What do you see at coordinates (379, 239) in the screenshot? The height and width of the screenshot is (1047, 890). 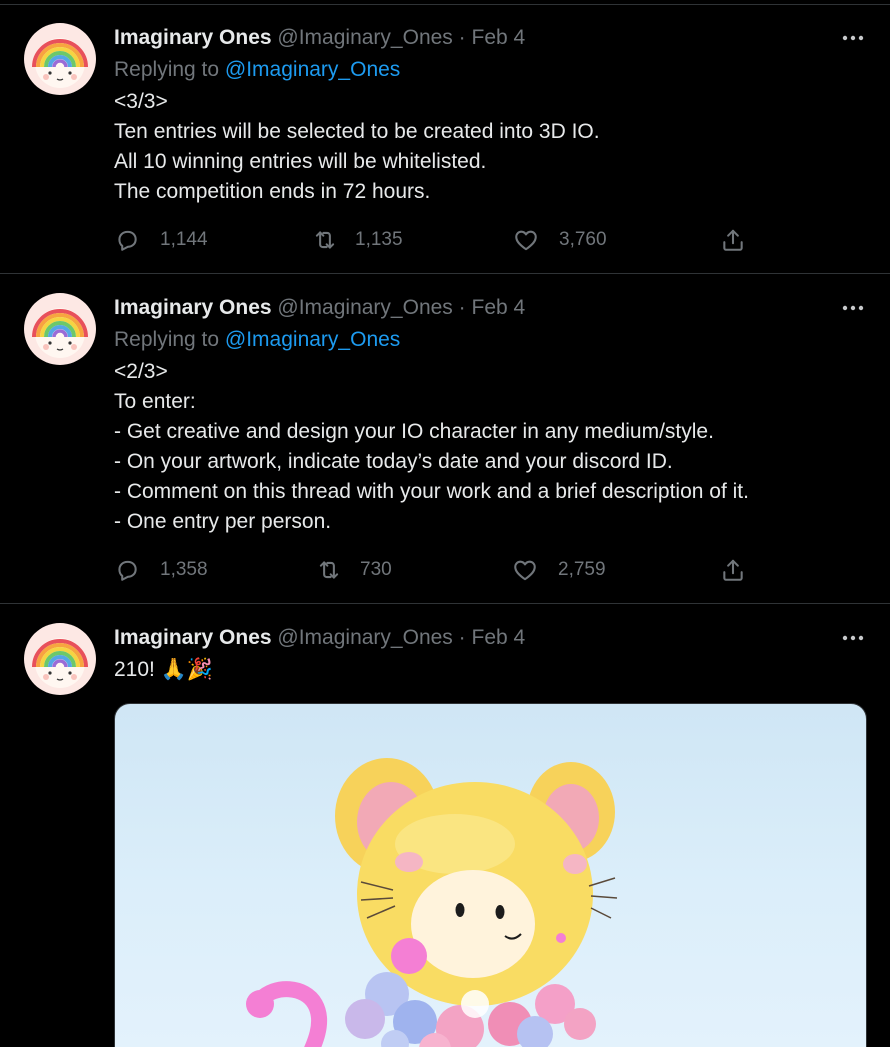 I see `retweet-count: 1,135` at bounding box center [379, 239].